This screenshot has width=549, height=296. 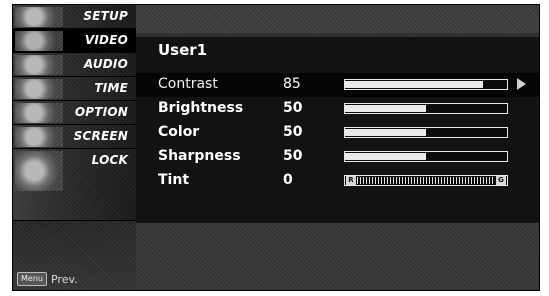 What do you see at coordinates (74, 41) in the screenshot?
I see `sidebar-item-video: VIDEO` at bounding box center [74, 41].